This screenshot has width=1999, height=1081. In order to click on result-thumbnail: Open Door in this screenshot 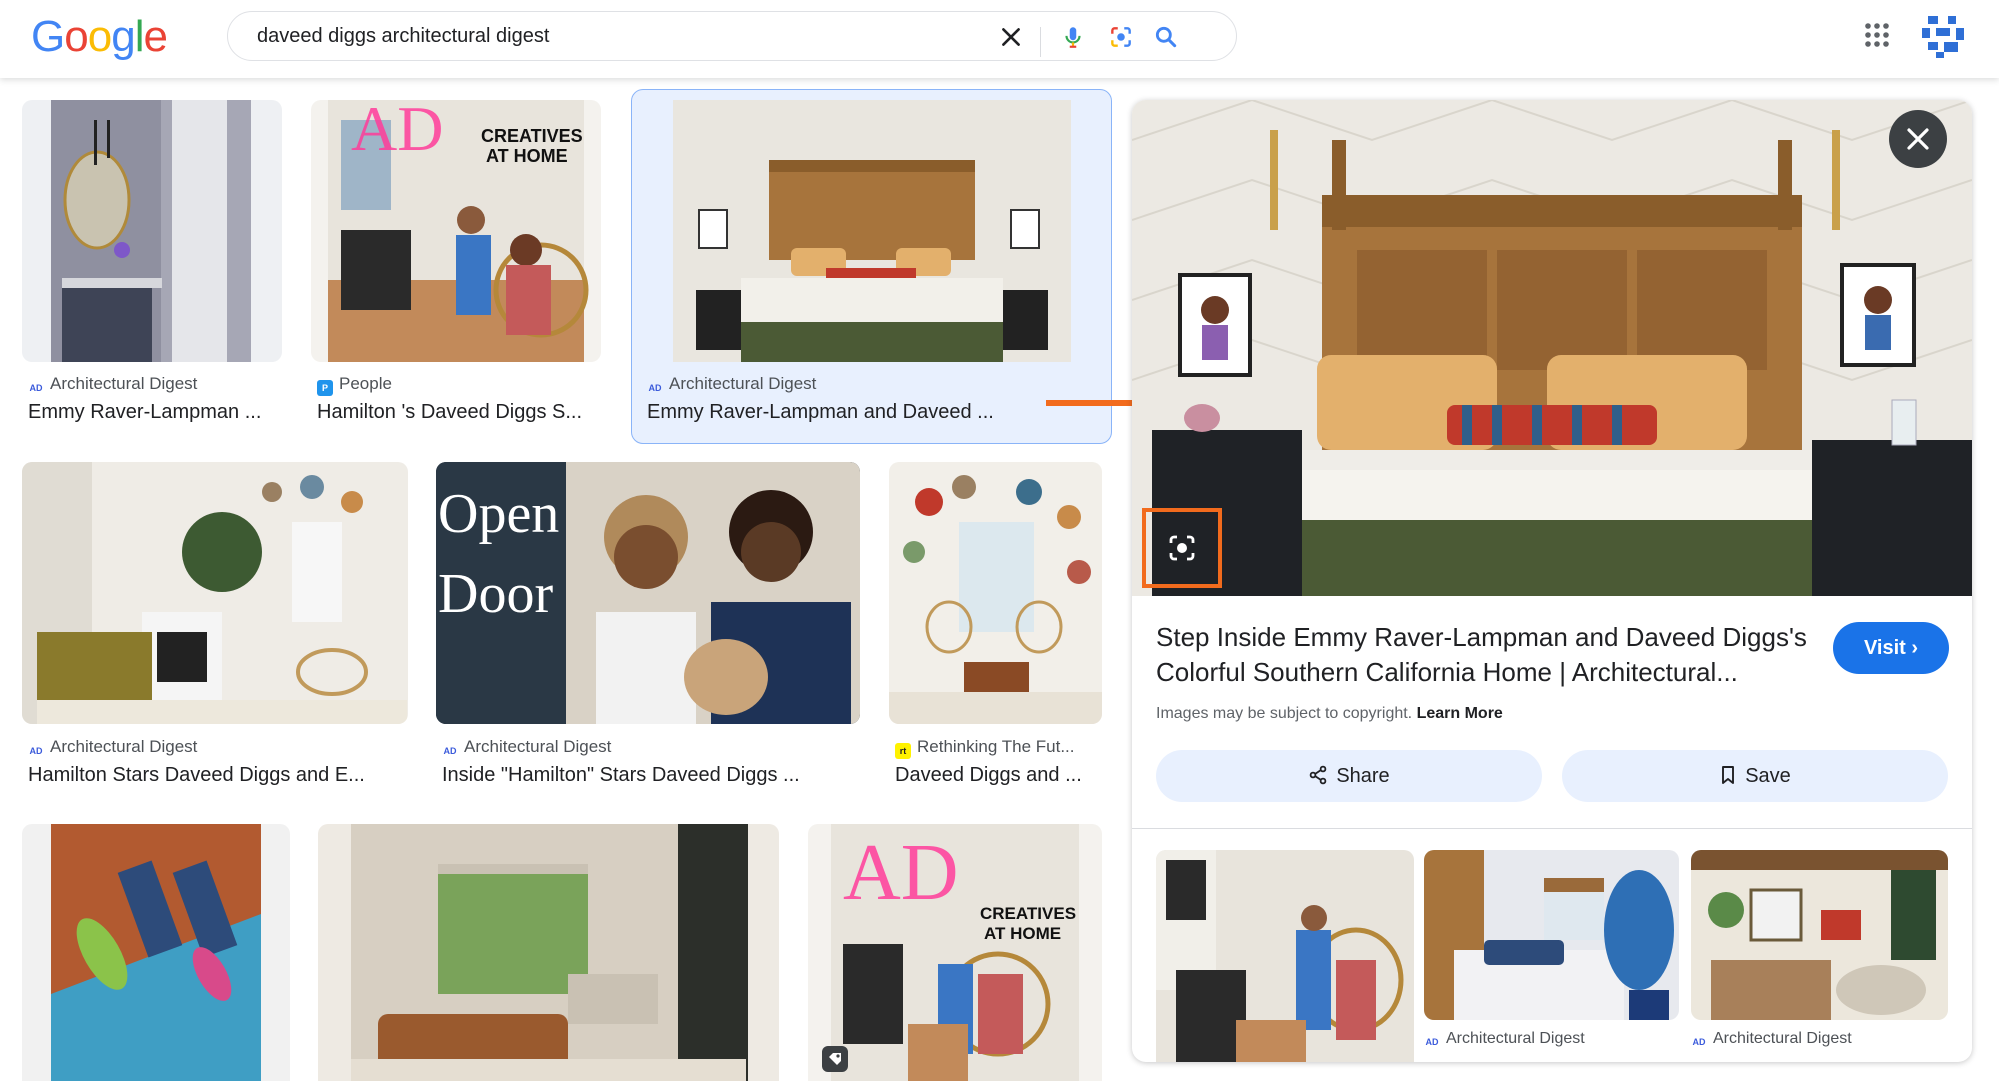, I will do `click(648, 593)`.